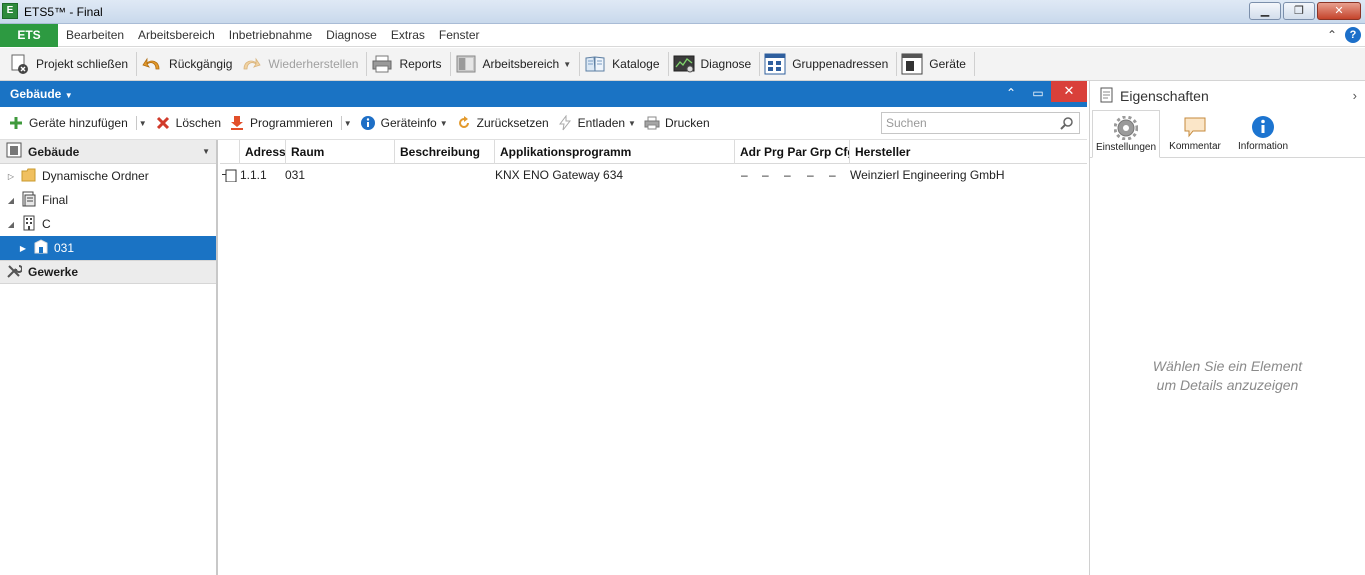 Image resolution: width=1365 pixels, height=575 pixels. What do you see at coordinates (230, 152) in the screenshot?
I see `column-select` at bounding box center [230, 152].